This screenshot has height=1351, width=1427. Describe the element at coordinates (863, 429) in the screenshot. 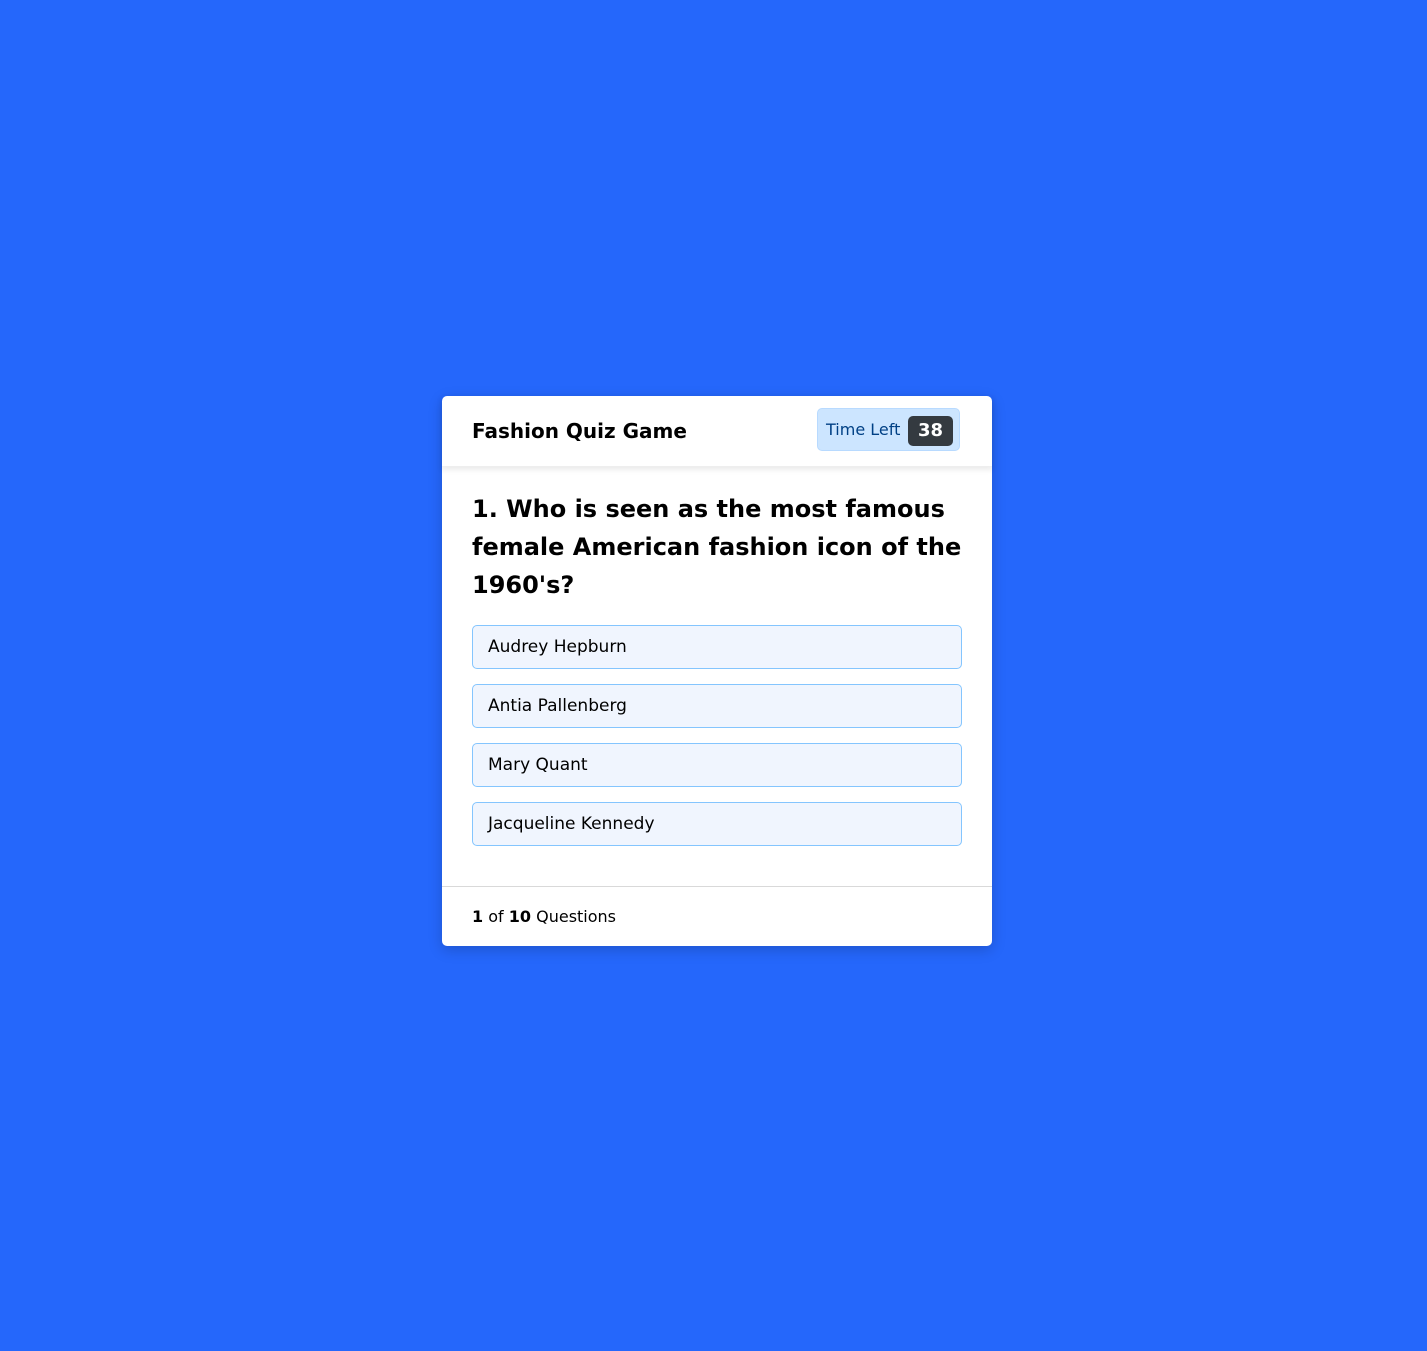

I see `timer-label: Time Left` at that location.